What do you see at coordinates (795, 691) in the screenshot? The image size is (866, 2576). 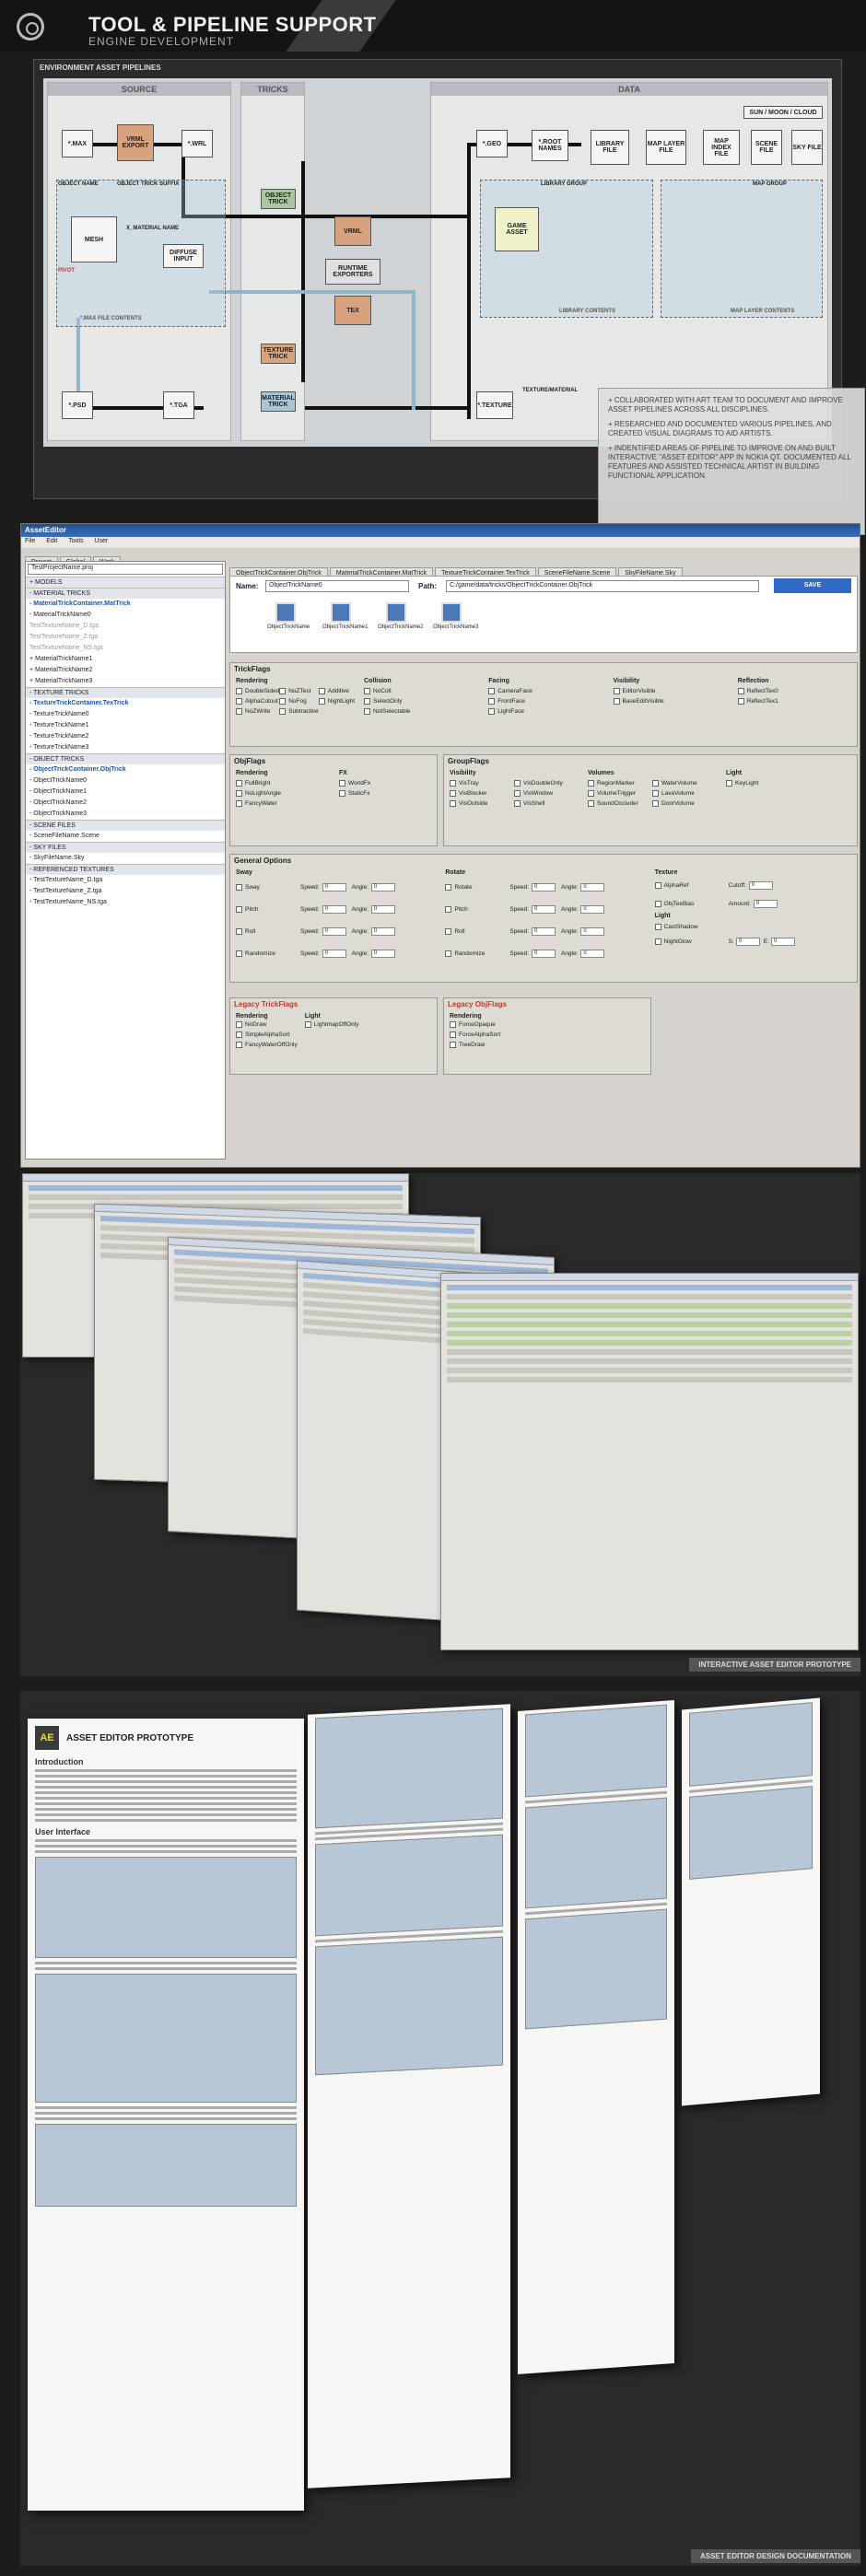 I see `flag-checkbox: ReflectTex0` at bounding box center [795, 691].